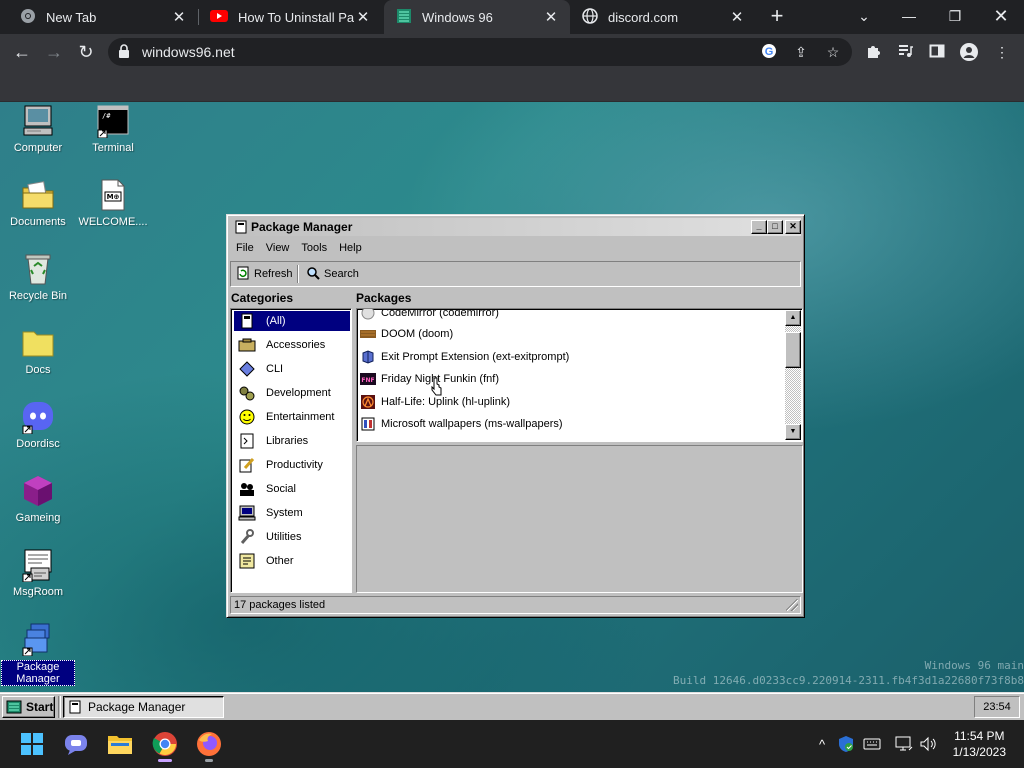  Describe the element at coordinates (292, 369) in the screenshot. I see `category-cli: CLI` at that location.